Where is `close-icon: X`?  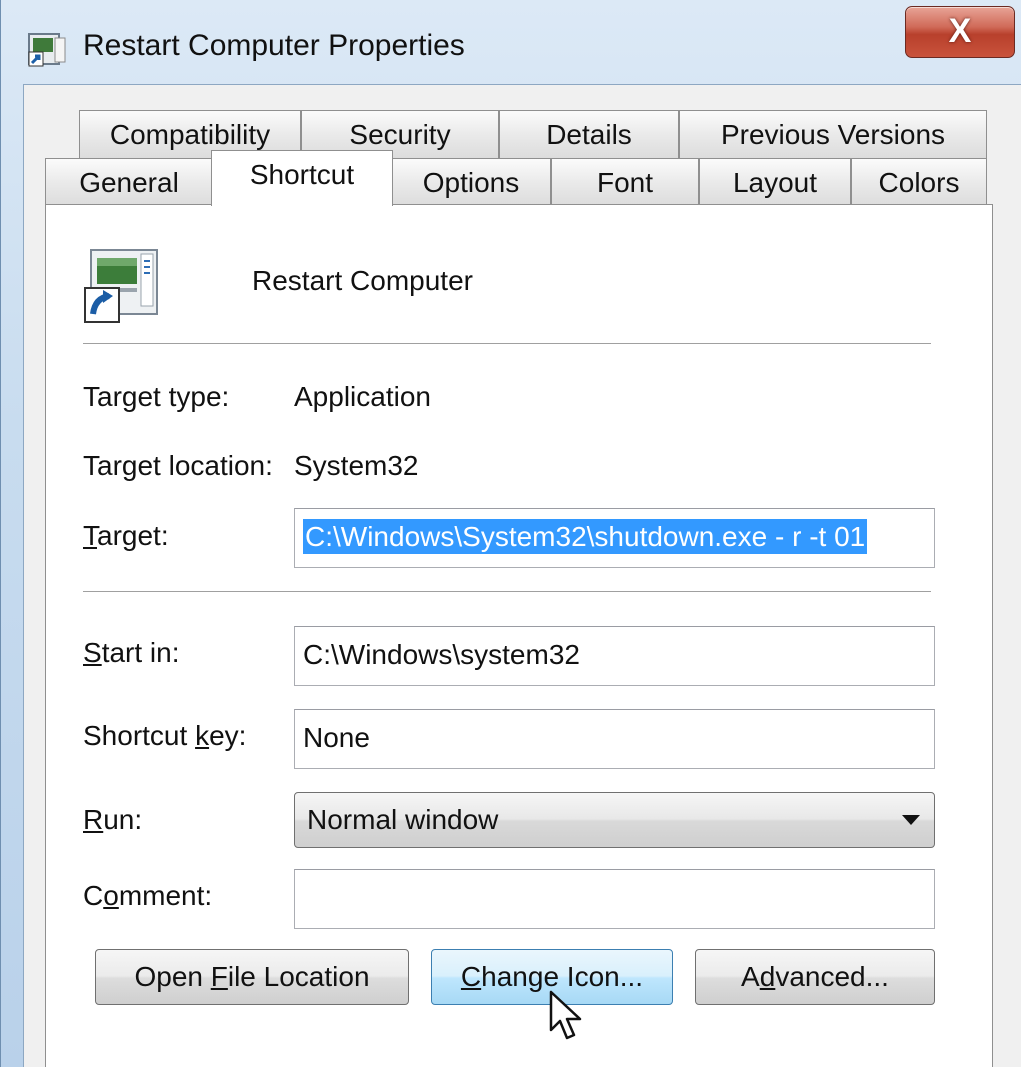 close-icon: X is located at coordinates (960, 31).